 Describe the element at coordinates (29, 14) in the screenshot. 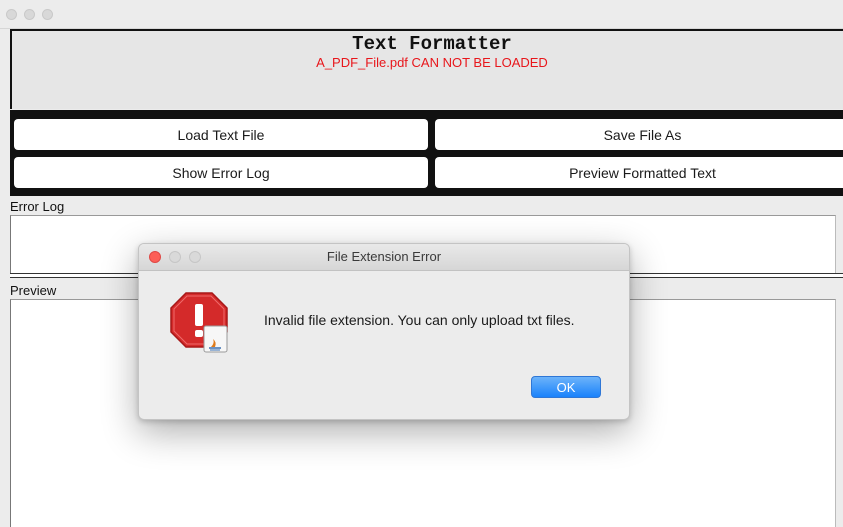

I see `window-minimize-button` at that location.